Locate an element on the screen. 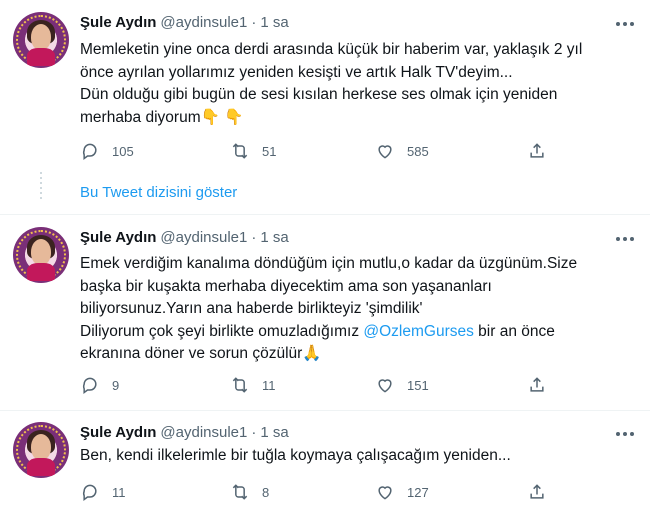 Image resolution: width=650 pixels, height=513 pixels. reply-button: 105 is located at coordinates (107, 151).